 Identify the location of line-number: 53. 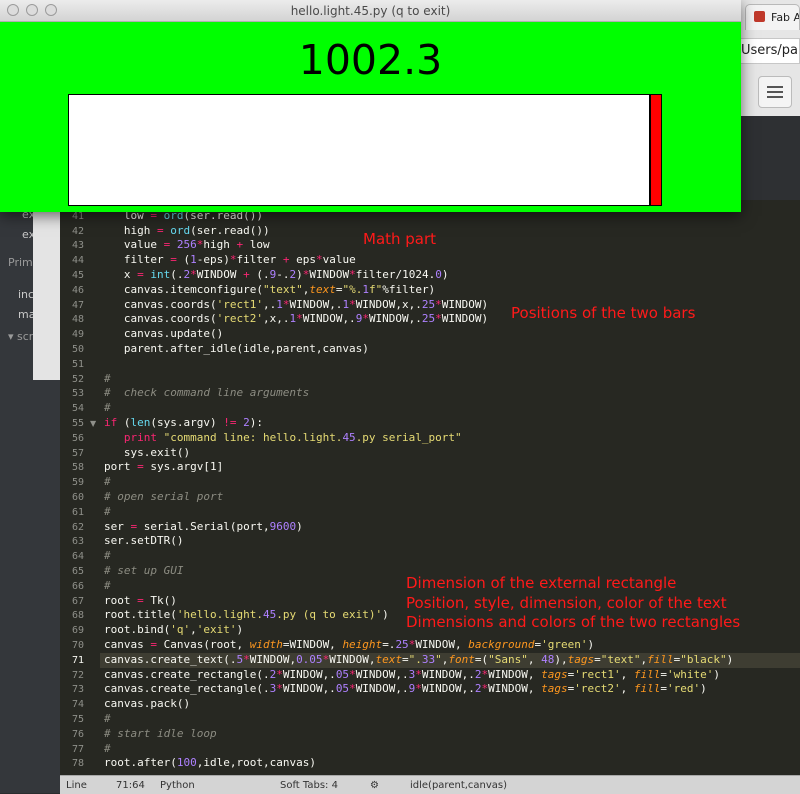
(77, 394).